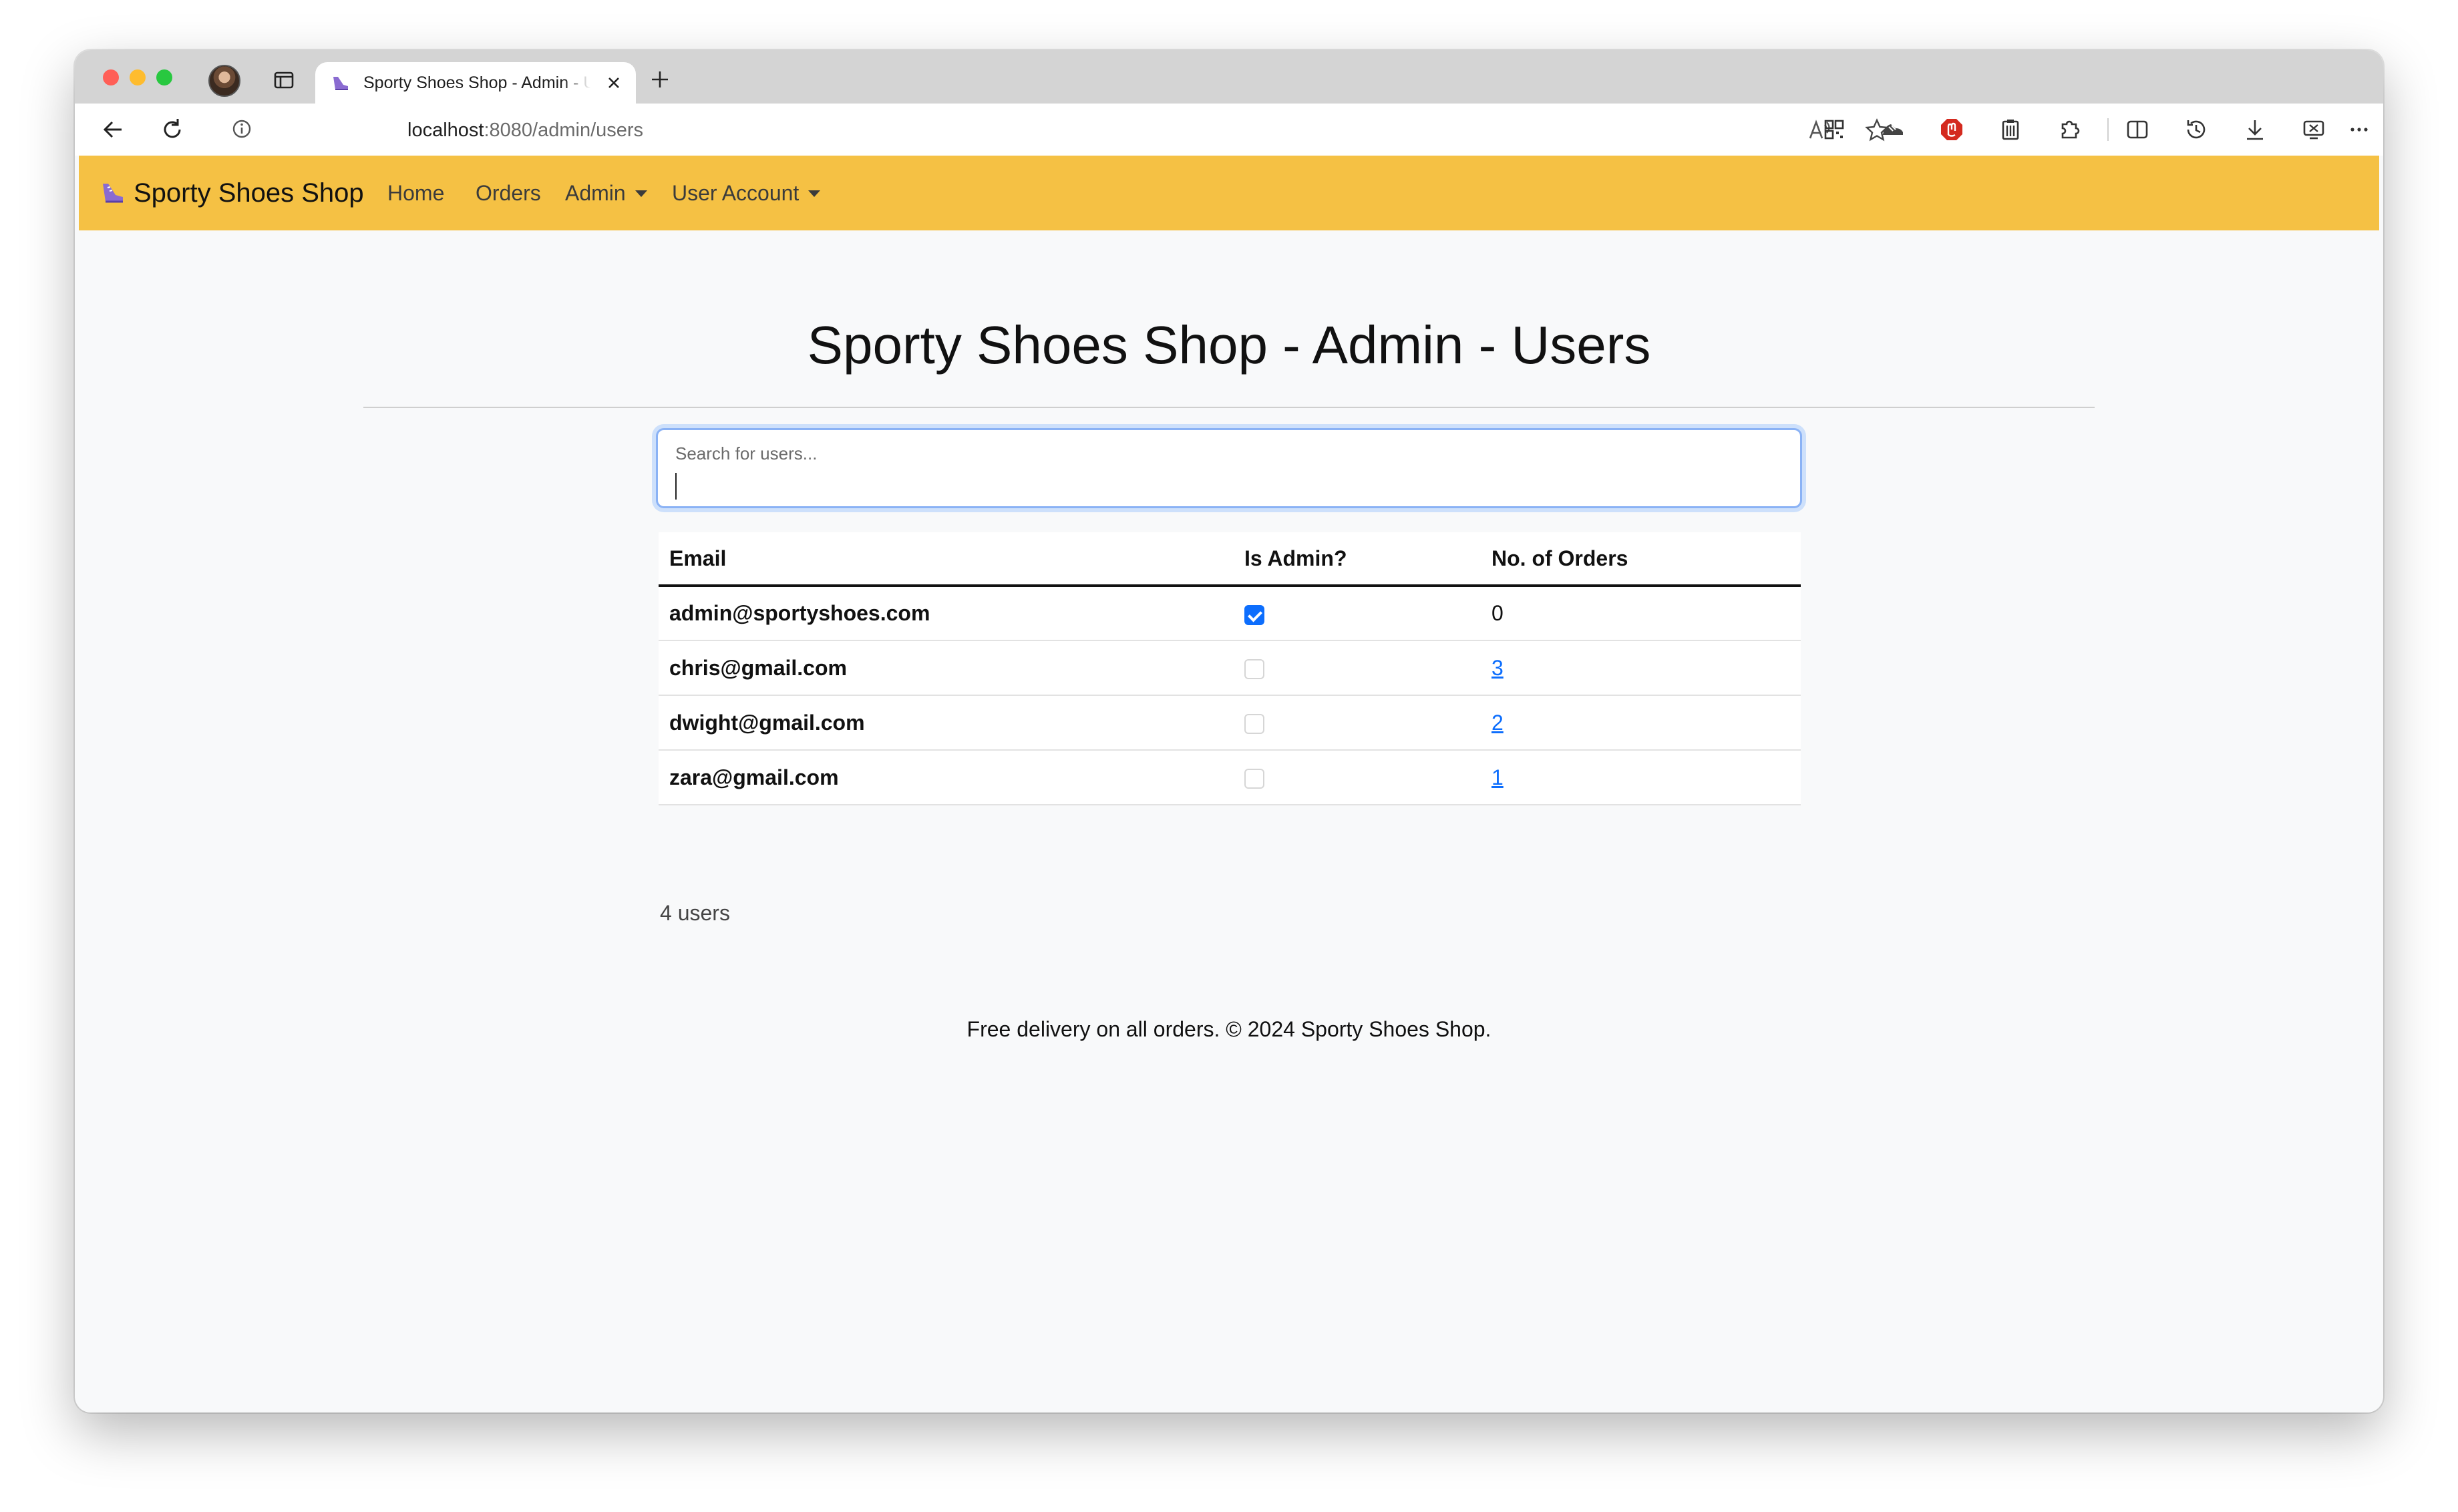  What do you see at coordinates (946, 613) in the screenshot?
I see `user-email: admin@sportyshoes.com` at bounding box center [946, 613].